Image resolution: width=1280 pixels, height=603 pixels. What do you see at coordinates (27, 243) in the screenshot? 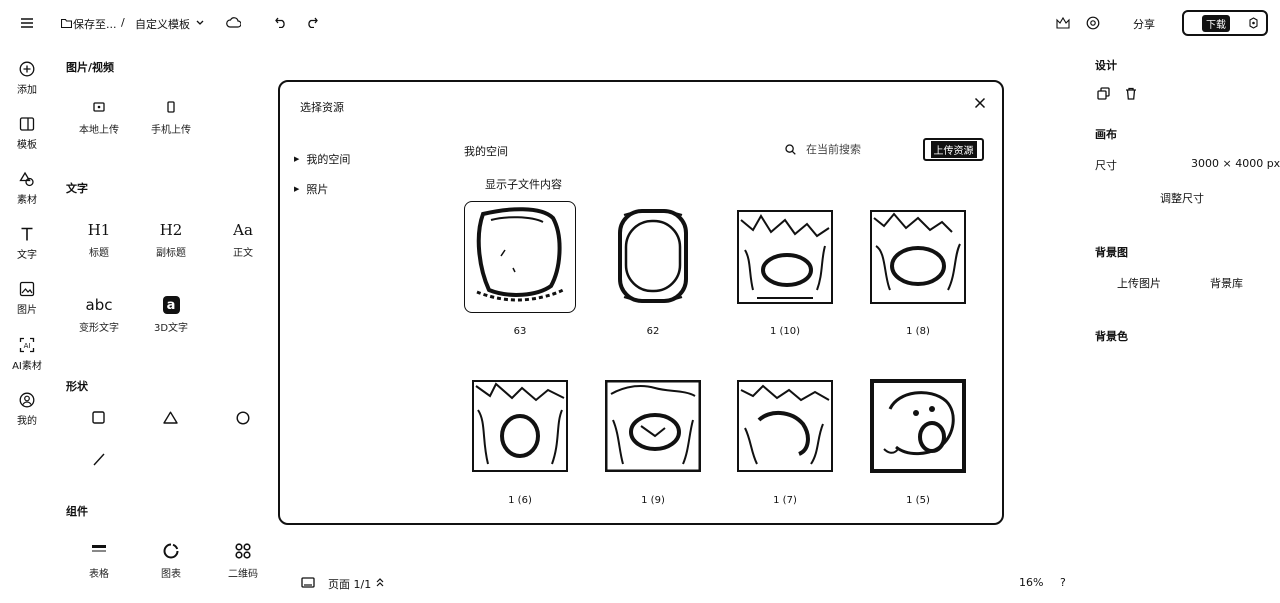
I see `rail-item-text: 文字` at bounding box center [27, 243].